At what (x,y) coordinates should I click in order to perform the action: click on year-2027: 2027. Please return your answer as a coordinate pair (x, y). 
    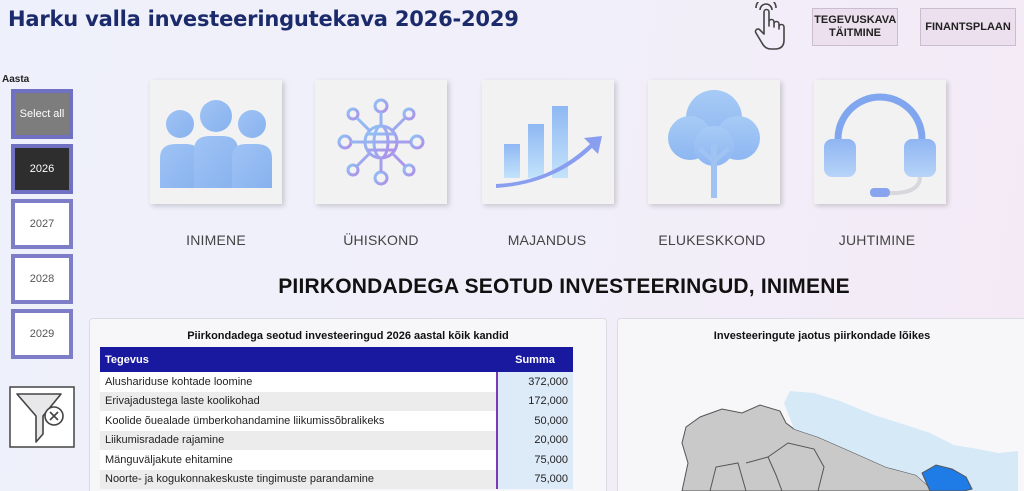
    Looking at the image, I should click on (42, 224).